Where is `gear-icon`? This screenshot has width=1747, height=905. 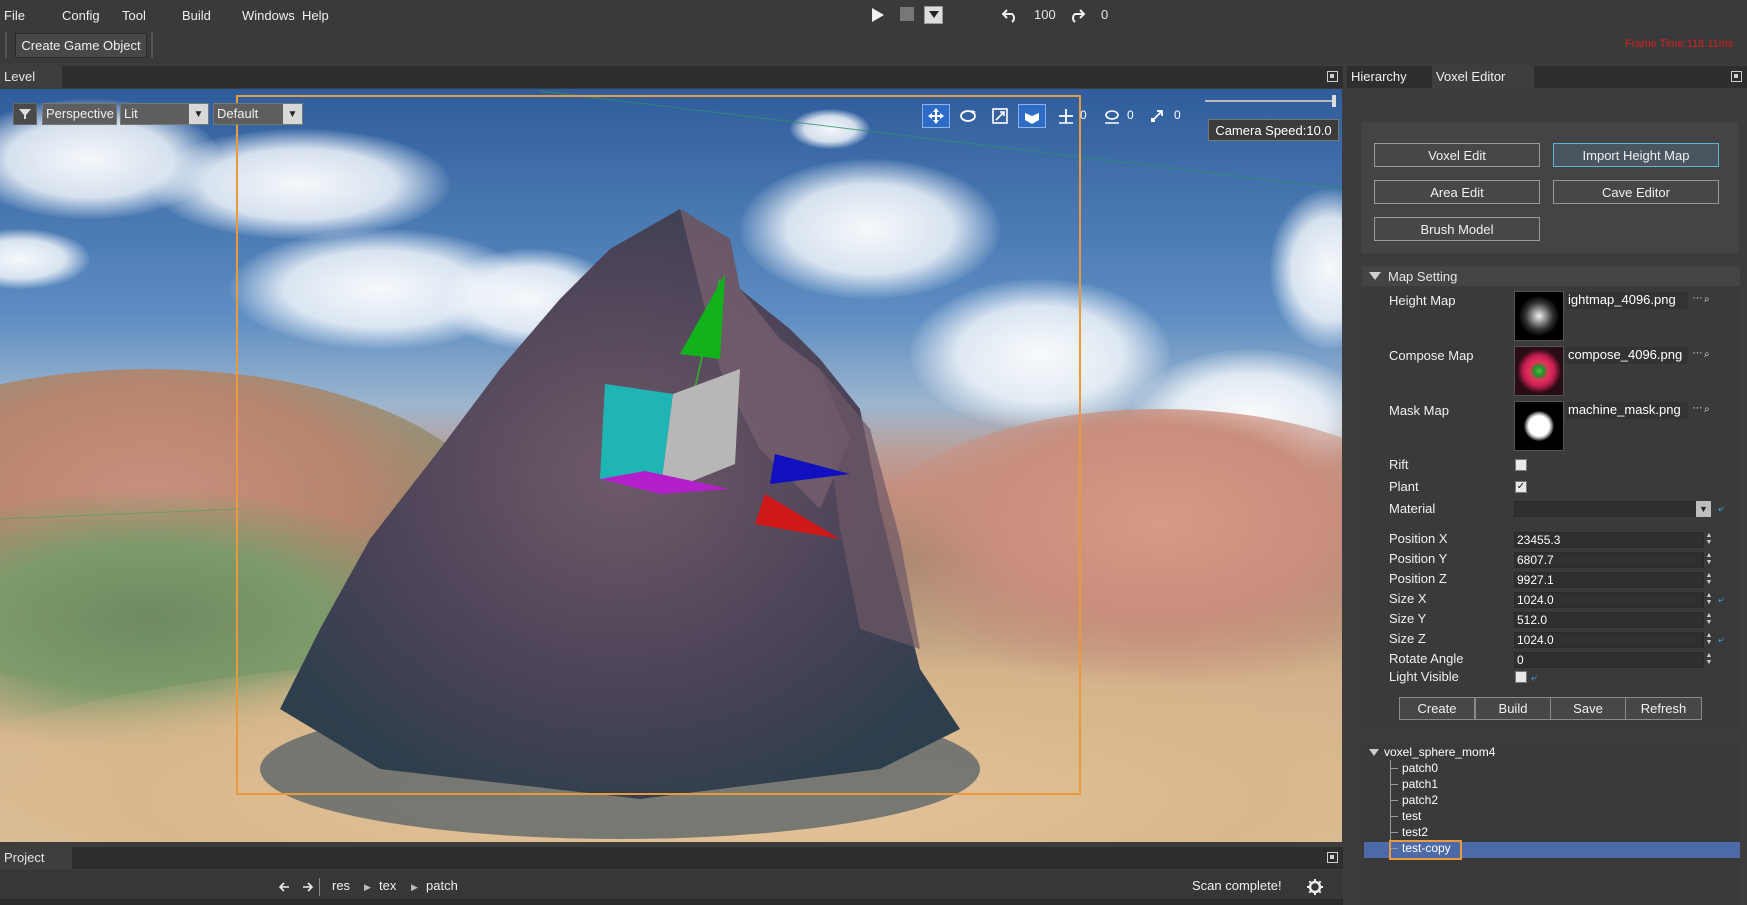 gear-icon is located at coordinates (1315, 887).